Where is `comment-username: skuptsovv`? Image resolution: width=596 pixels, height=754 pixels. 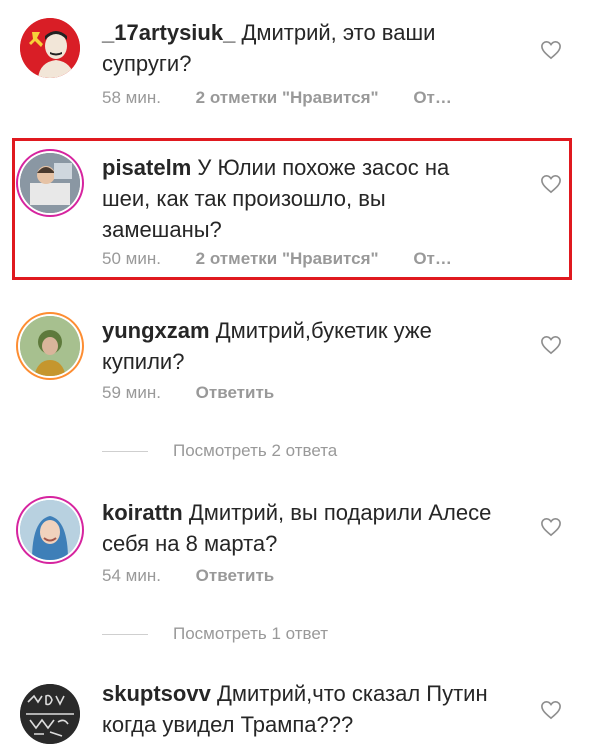
comment-username: skuptsovv is located at coordinates (156, 693).